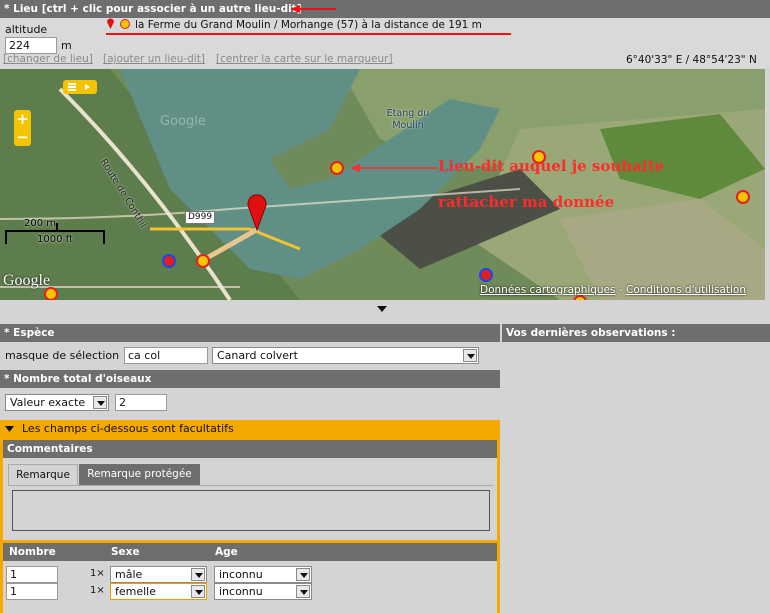  What do you see at coordinates (308, 34) in the screenshot?
I see `red-underline-annotation` at bounding box center [308, 34].